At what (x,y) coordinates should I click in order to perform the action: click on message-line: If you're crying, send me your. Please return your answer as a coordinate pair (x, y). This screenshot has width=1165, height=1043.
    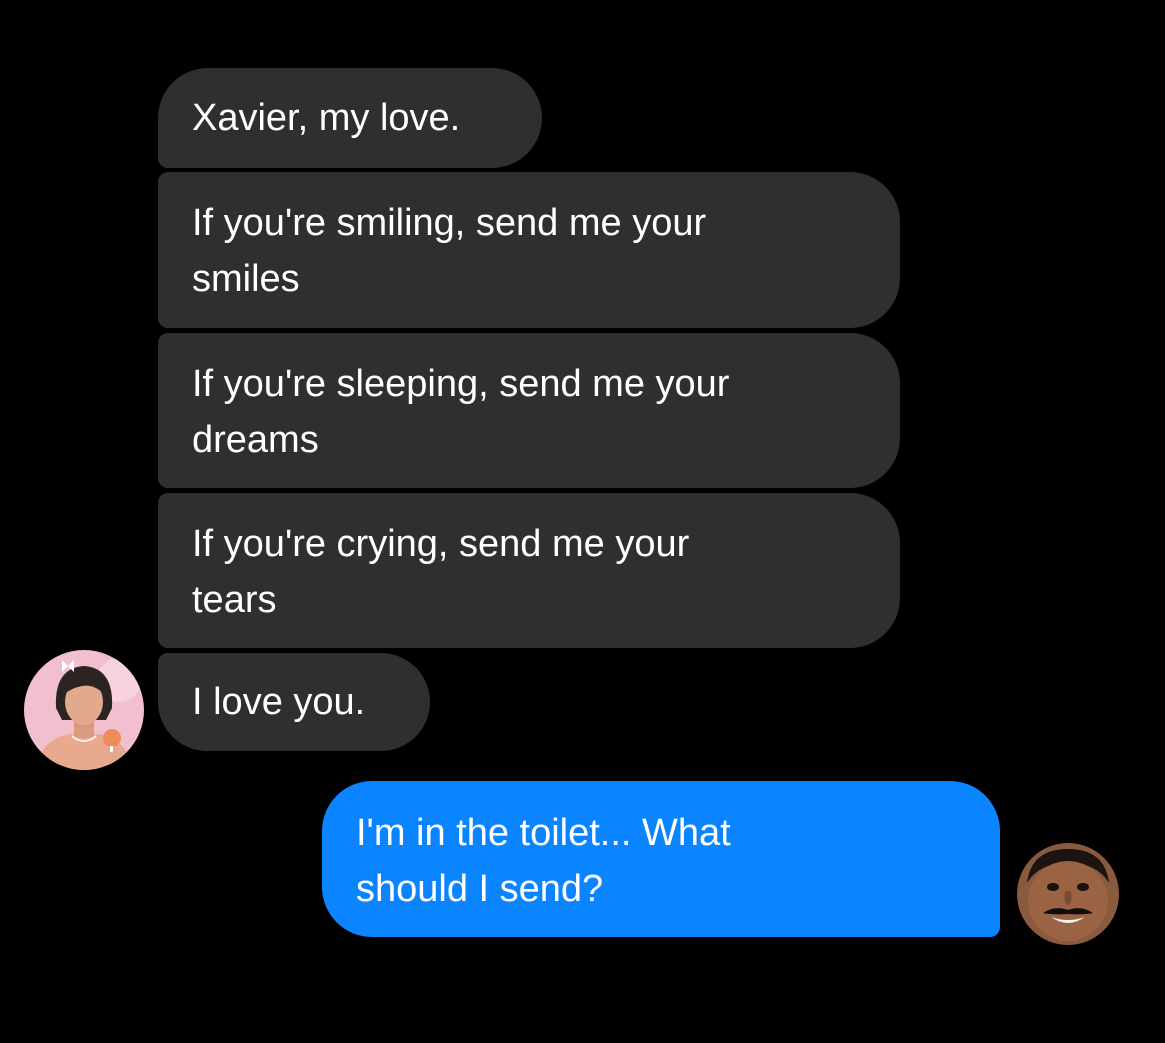
    Looking at the image, I should click on (441, 544).